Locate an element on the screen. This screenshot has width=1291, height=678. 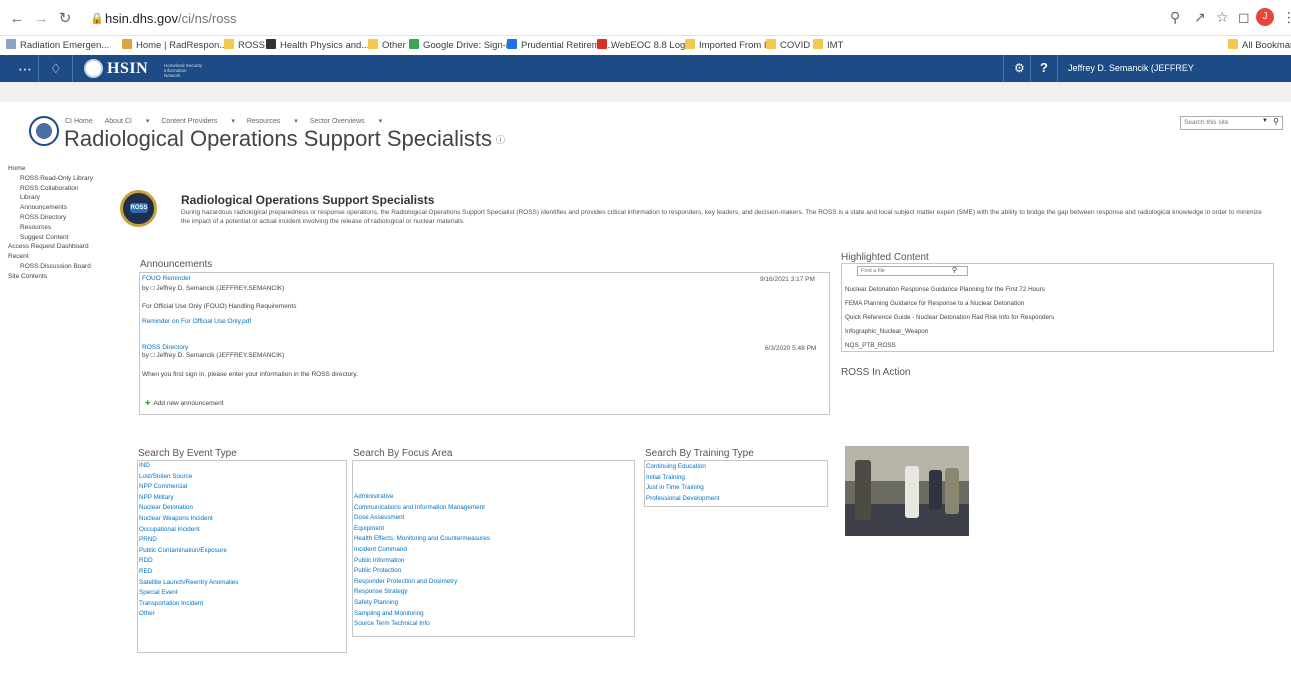
sidepanel-icon: ◻ is located at coordinates (1244, 17).